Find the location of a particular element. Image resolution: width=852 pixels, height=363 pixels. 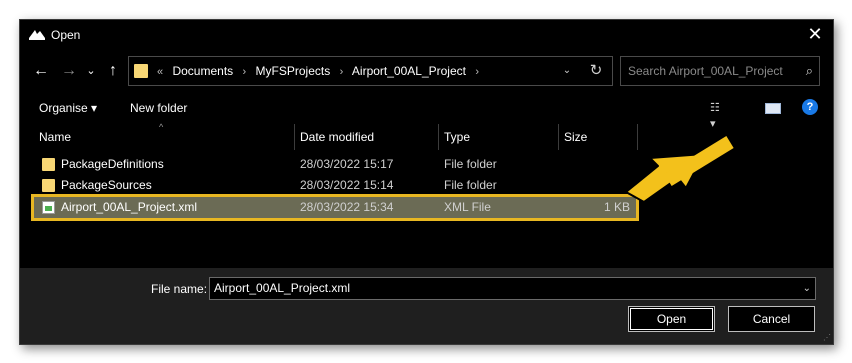

file-date: 28/03/2022 15:34 is located at coordinates (347, 207).